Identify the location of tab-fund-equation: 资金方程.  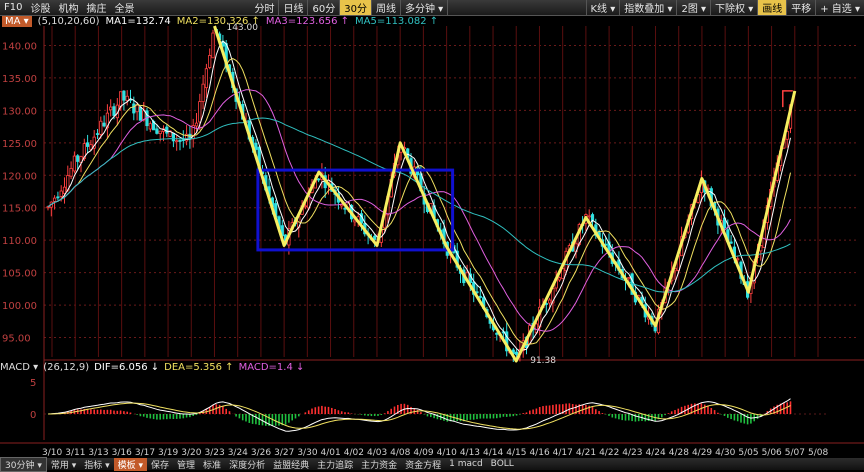
(423, 464).